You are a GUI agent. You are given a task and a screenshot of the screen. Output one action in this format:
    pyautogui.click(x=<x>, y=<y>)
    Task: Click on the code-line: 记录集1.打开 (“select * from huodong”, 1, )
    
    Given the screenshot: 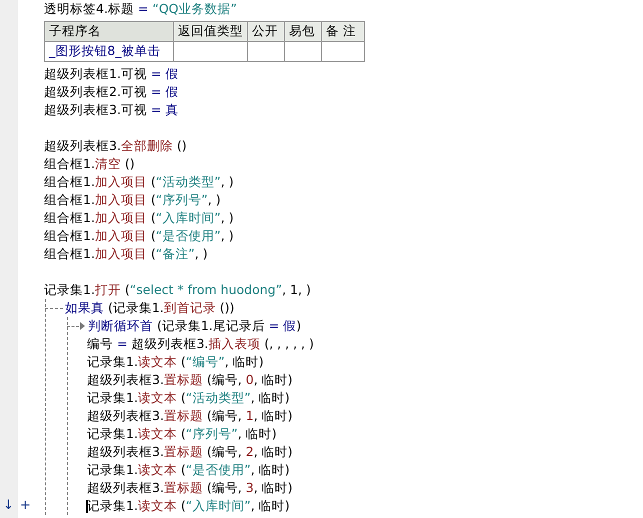 What is the action you would take?
    pyautogui.click(x=177, y=290)
    